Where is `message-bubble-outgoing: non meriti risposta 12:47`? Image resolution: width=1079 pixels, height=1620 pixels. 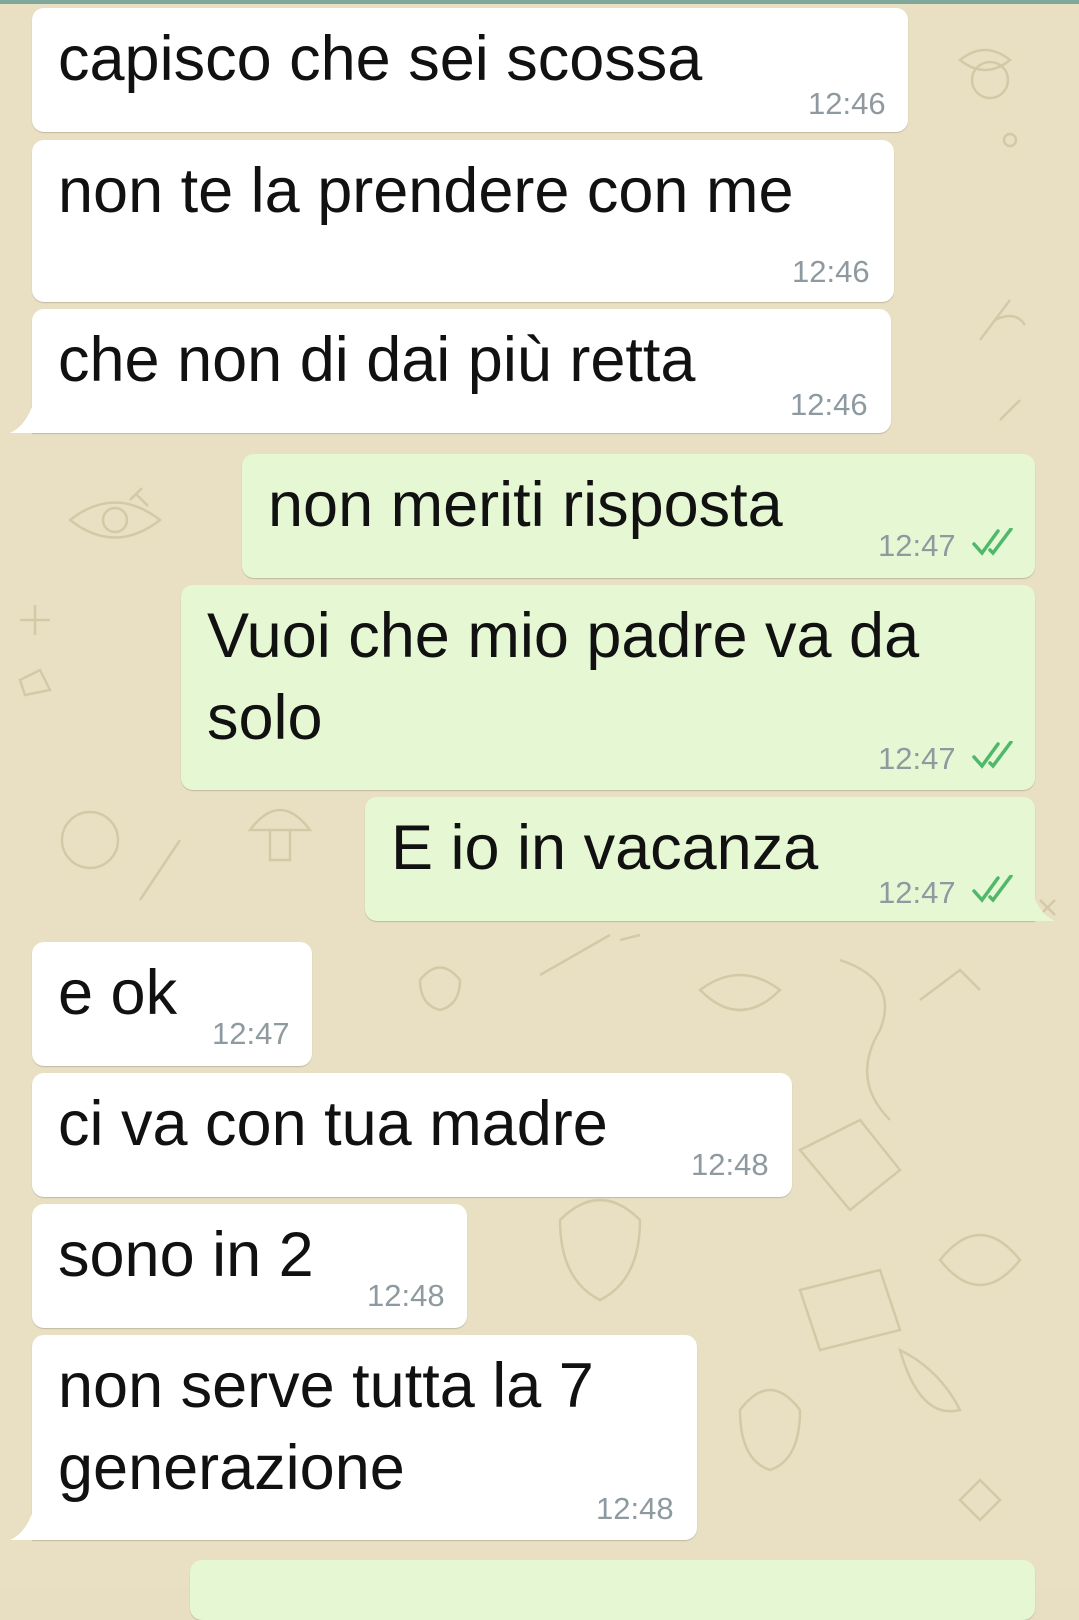 message-bubble-outgoing: non meriti risposta 12:47 is located at coordinates (638, 516).